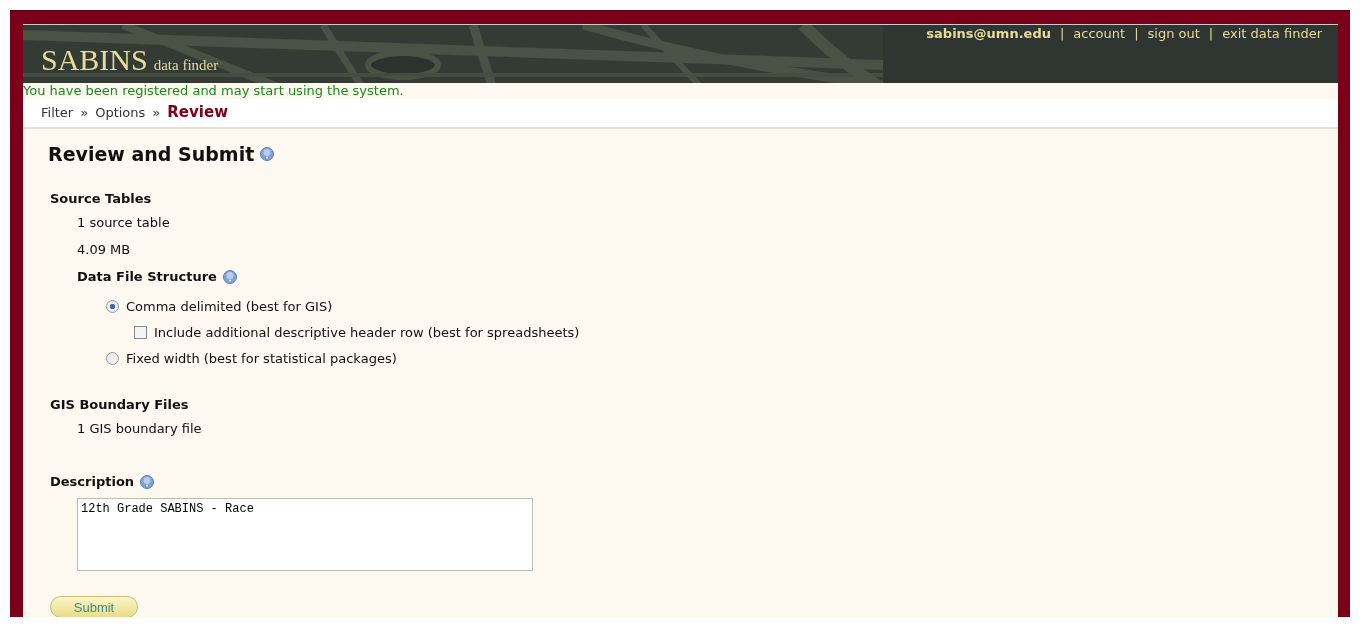 The height and width of the screenshot is (630, 1367). What do you see at coordinates (104, 250) in the screenshot?
I see `section-item: 4.09 MB` at bounding box center [104, 250].